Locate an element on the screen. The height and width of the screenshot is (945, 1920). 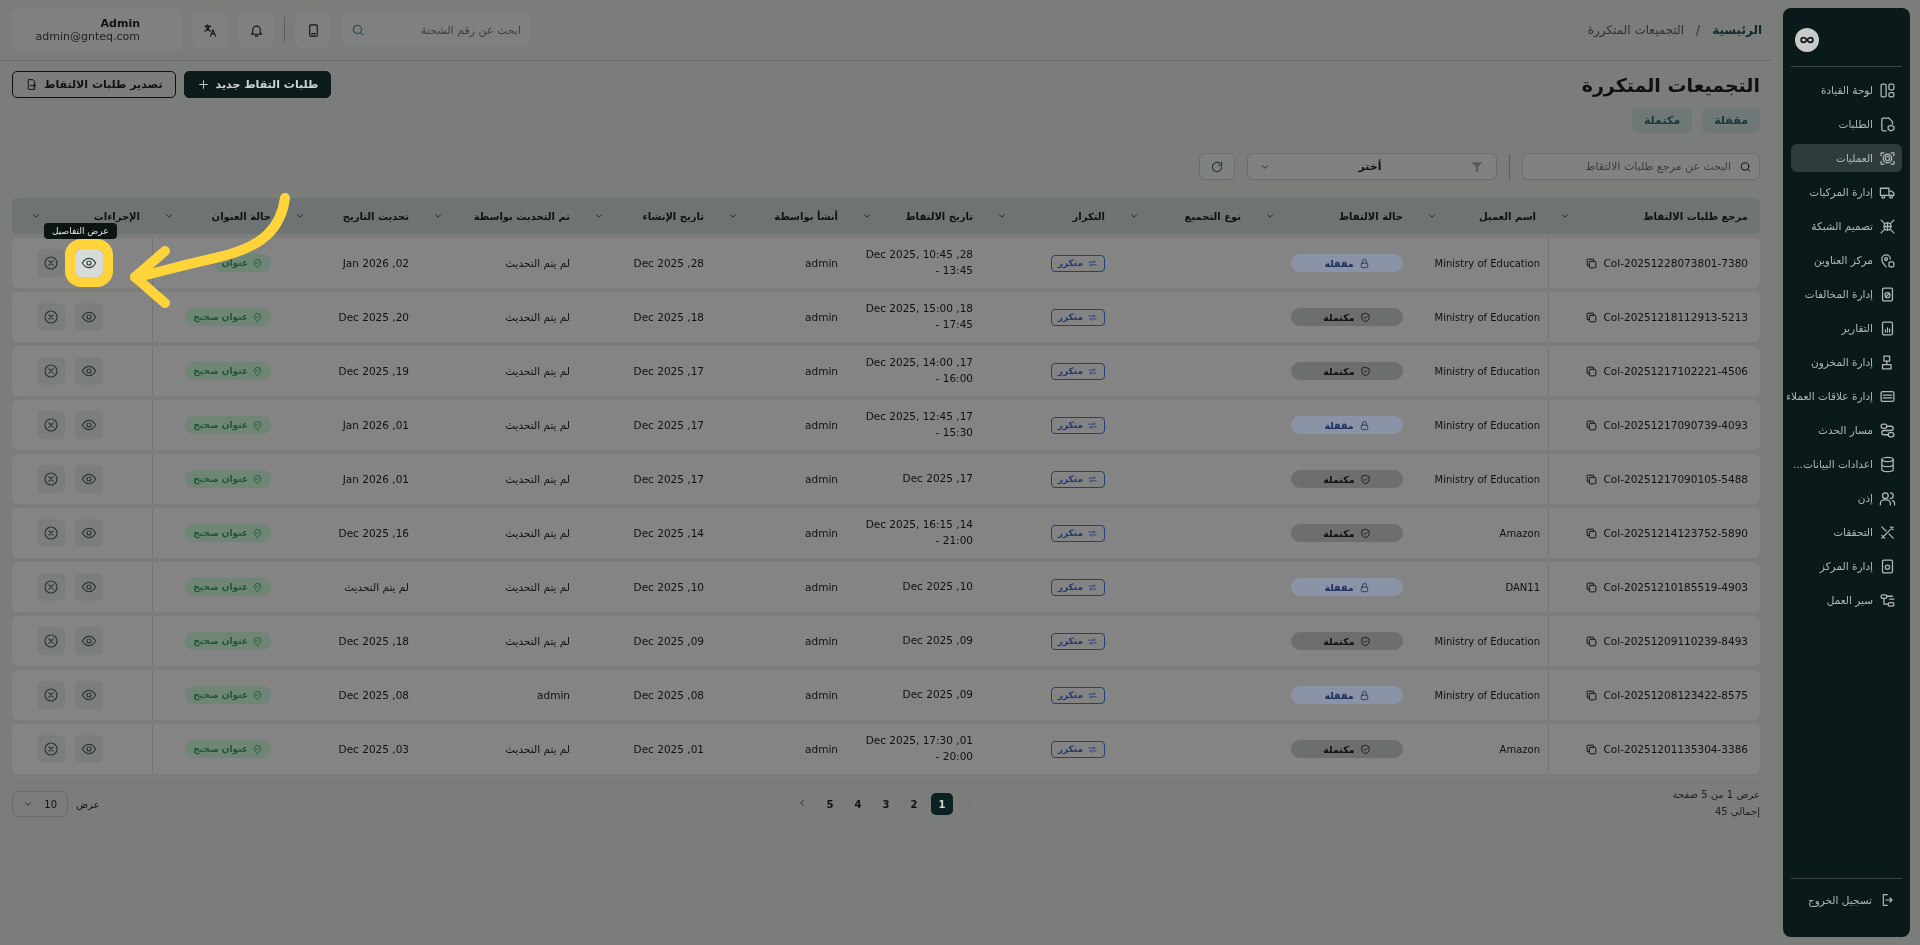
user-card: Admin admin@gnteq.com is located at coordinates (97, 30).